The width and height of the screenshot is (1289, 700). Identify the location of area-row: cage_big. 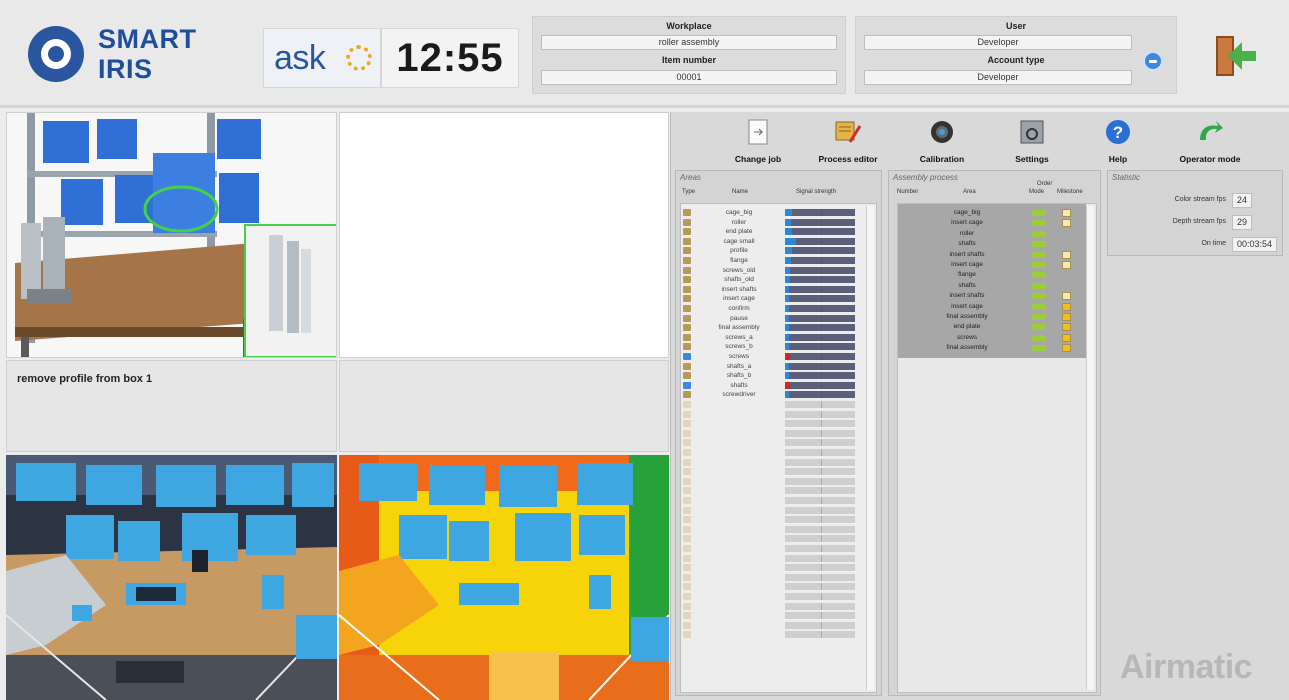
(776, 212).